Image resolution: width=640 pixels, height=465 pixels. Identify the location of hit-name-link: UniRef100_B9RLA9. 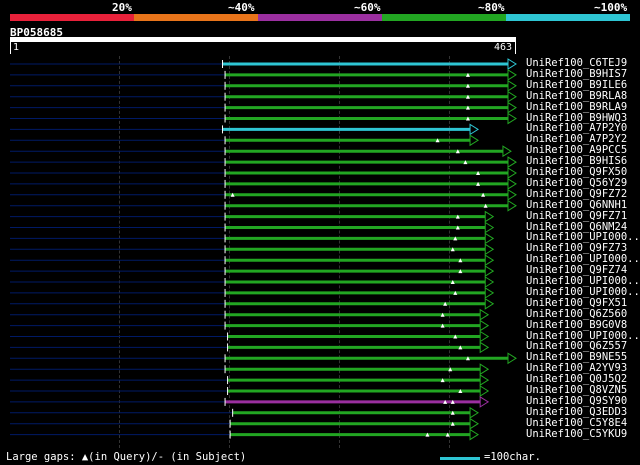
(576, 107).